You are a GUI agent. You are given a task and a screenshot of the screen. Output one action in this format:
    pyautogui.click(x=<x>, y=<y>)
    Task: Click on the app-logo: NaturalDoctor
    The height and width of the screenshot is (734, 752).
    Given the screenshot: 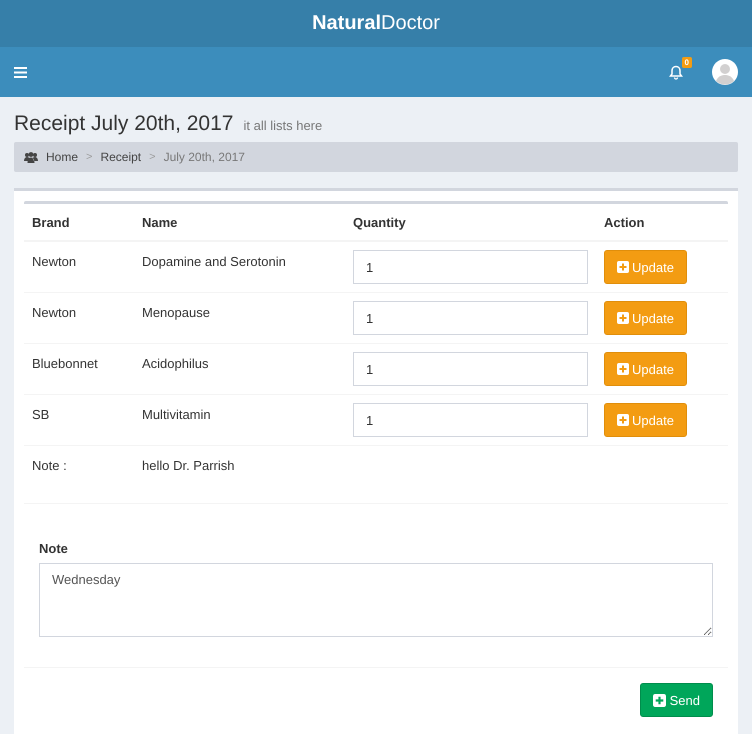 What is the action you would take?
    pyautogui.click(x=376, y=23)
    